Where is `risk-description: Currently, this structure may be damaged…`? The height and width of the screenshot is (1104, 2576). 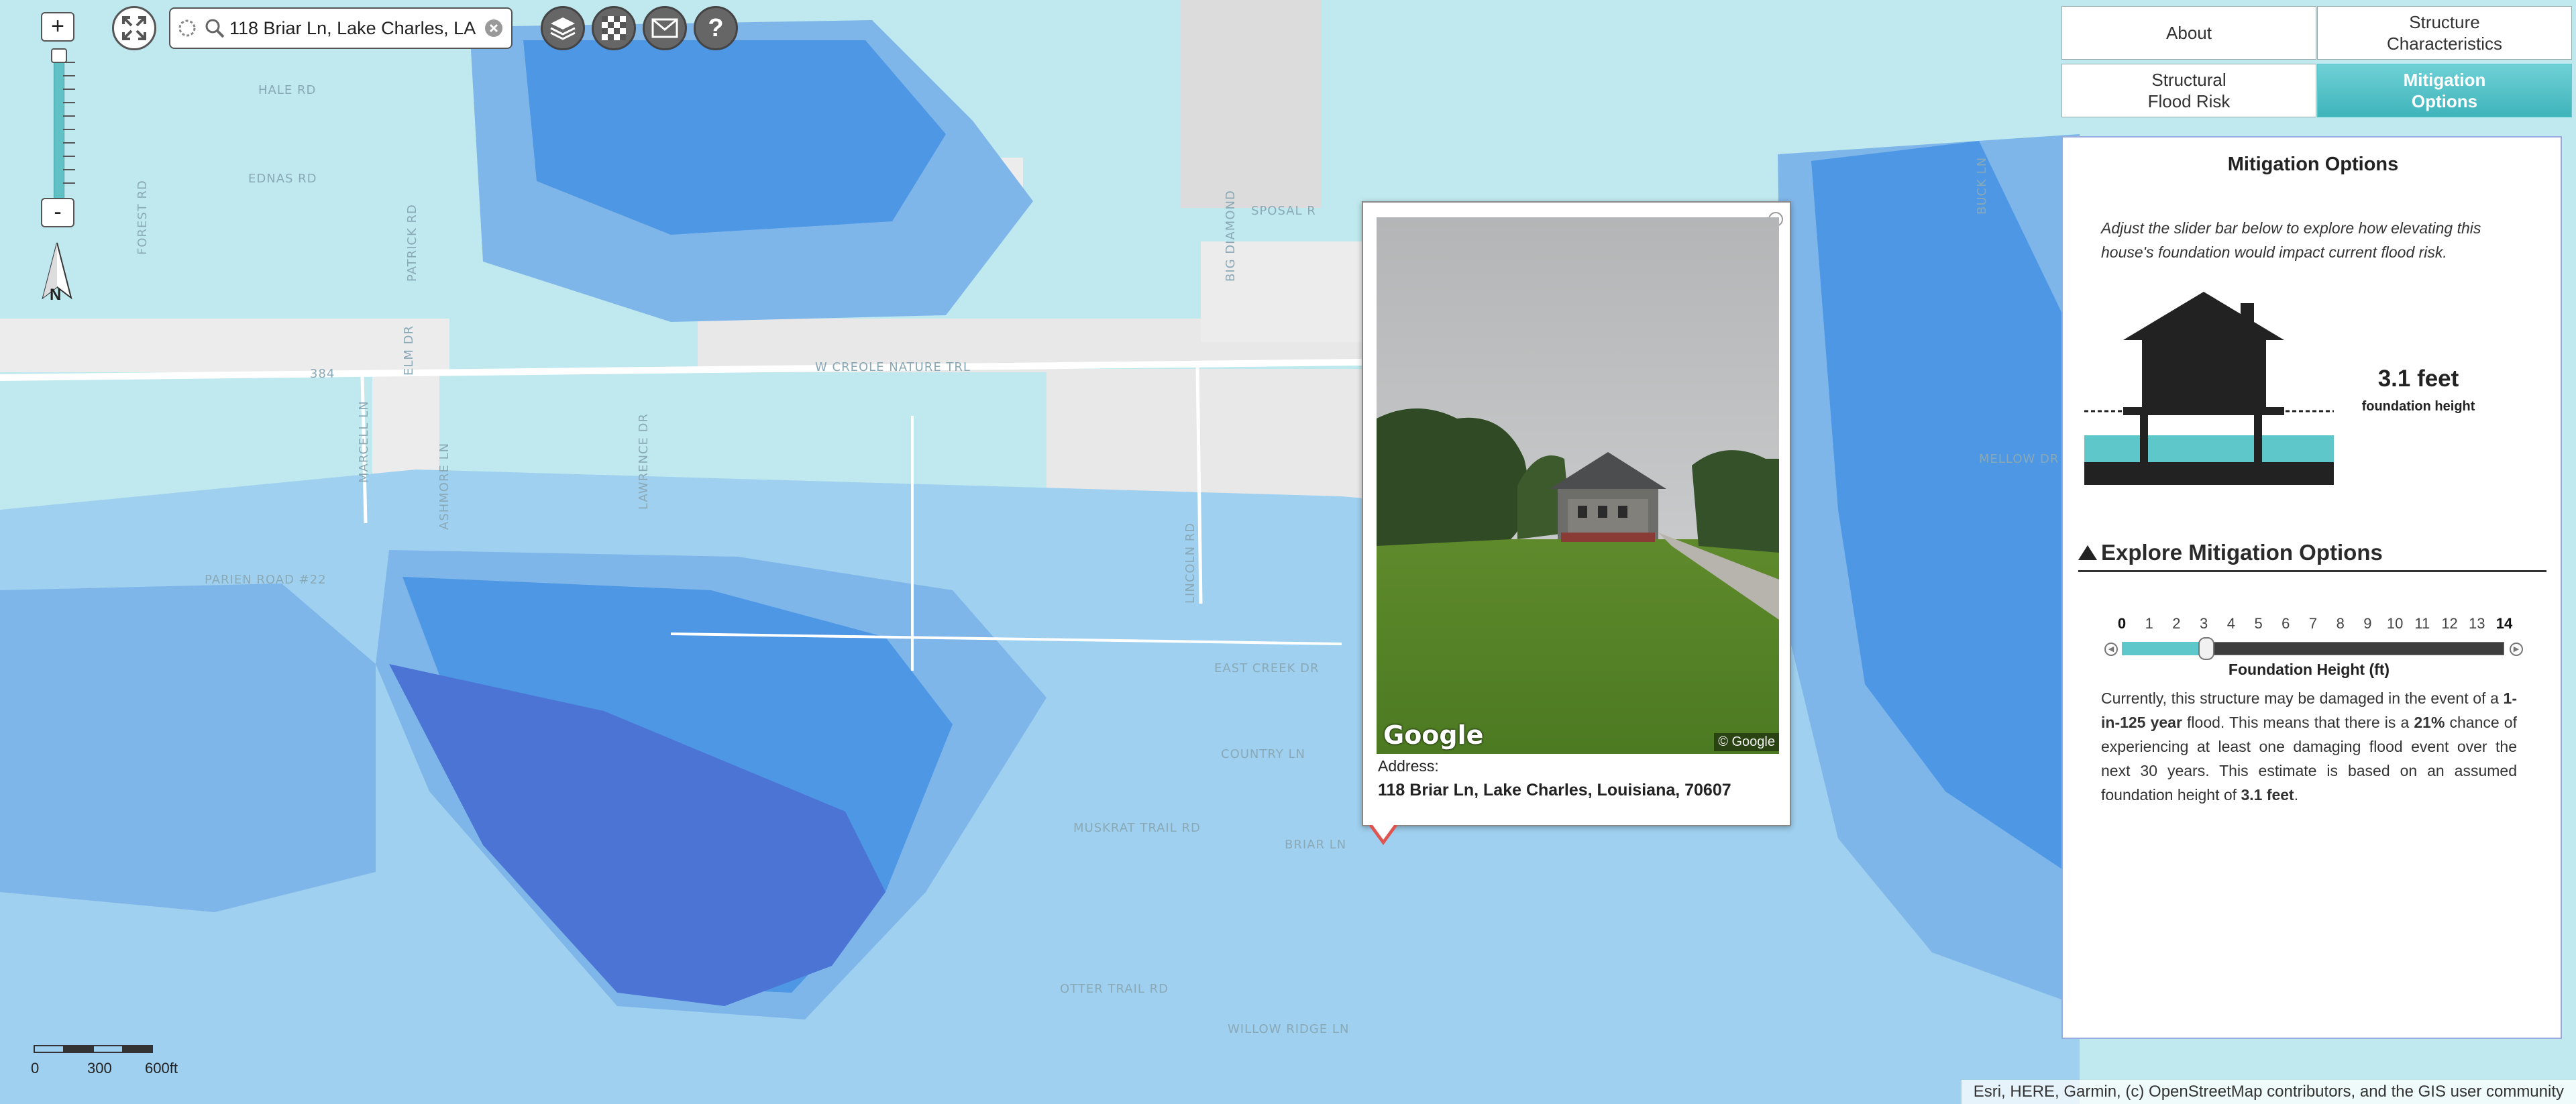 risk-description: Currently, this structure may be damaged… is located at coordinates (2309, 747).